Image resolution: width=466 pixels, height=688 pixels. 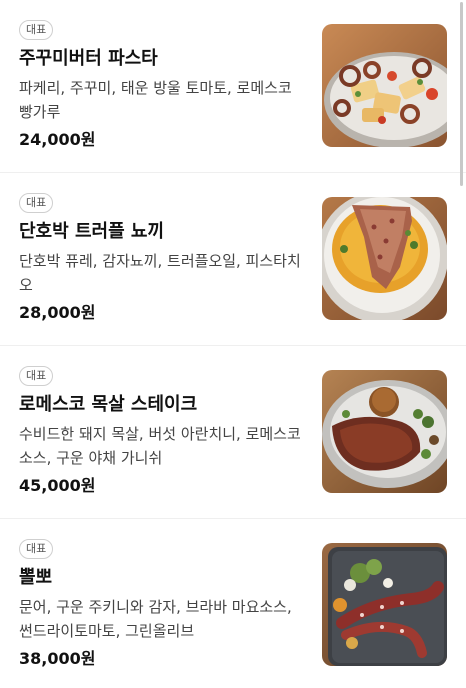 What do you see at coordinates (92, 231) in the screenshot?
I see `menu-item-name: 단호박 트러플 뇨끼` at bounding box center [92, 231].